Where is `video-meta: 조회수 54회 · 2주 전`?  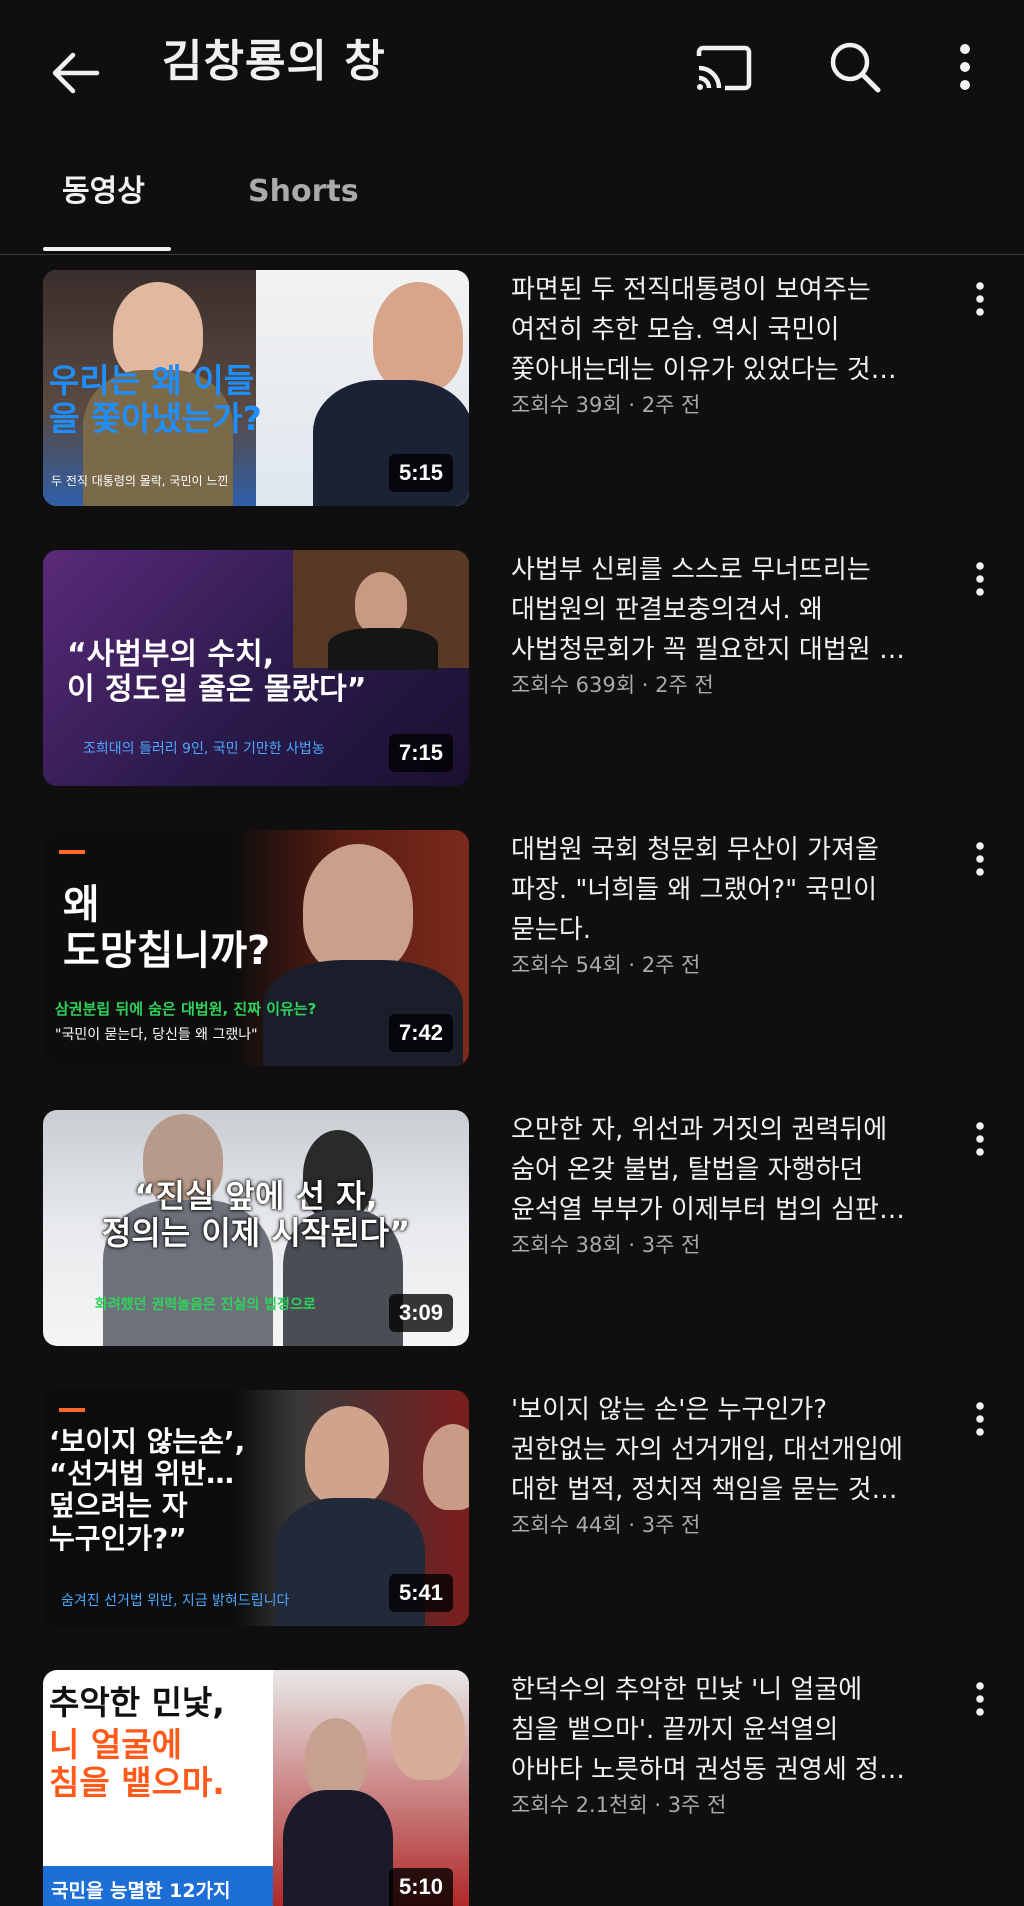
video-meta: 조회수 54회 · 2주 전 is located at coordinates (606, 965).